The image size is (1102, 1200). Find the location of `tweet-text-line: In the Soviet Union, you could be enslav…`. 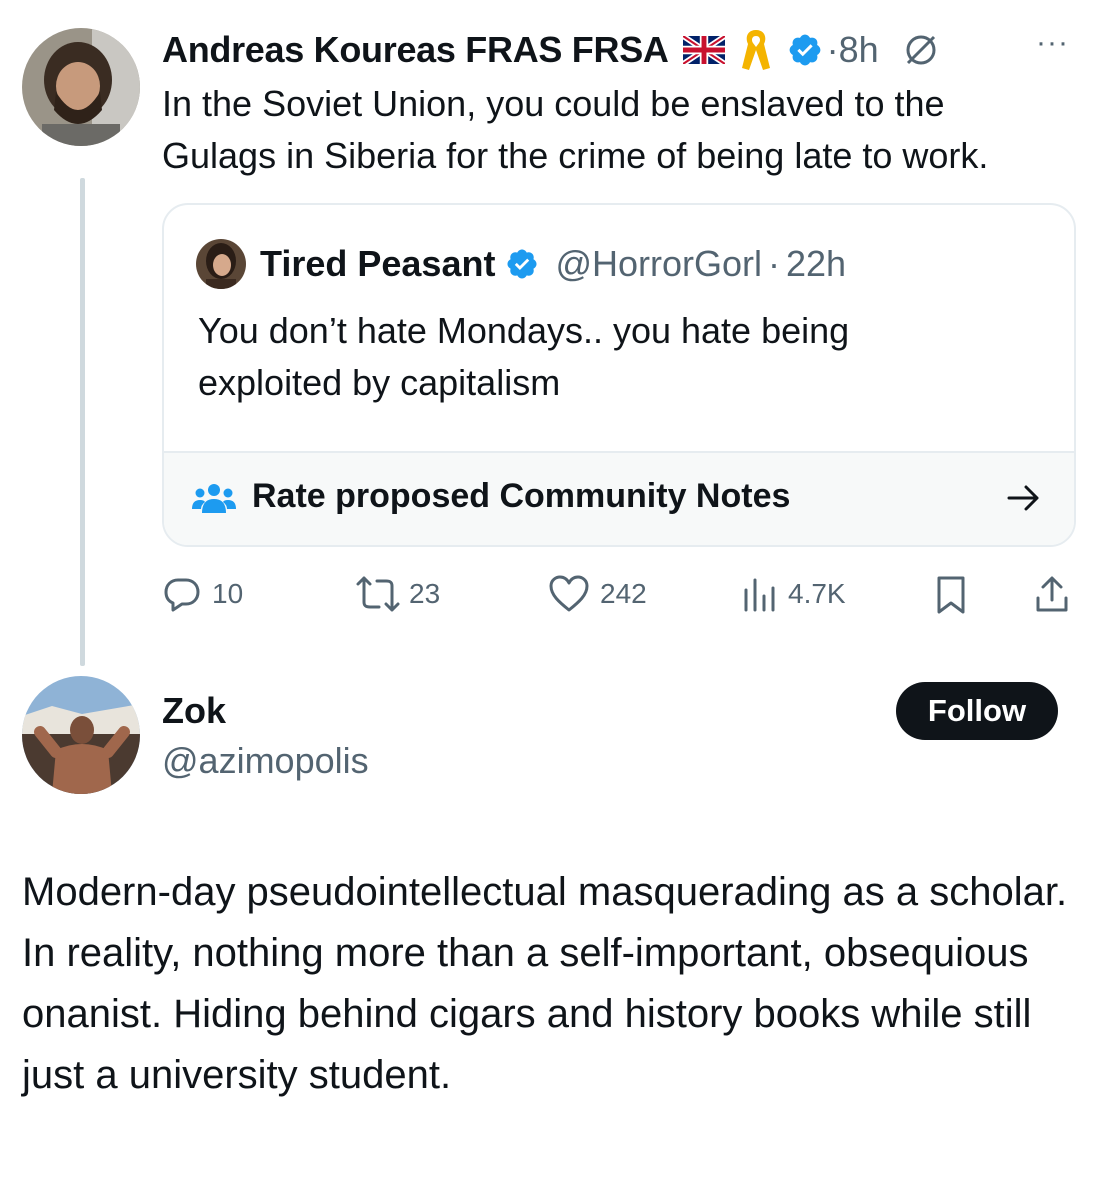

tweet-text-line: In the Soviet Union, you could be enslav… is located at coordinates (553, 103).